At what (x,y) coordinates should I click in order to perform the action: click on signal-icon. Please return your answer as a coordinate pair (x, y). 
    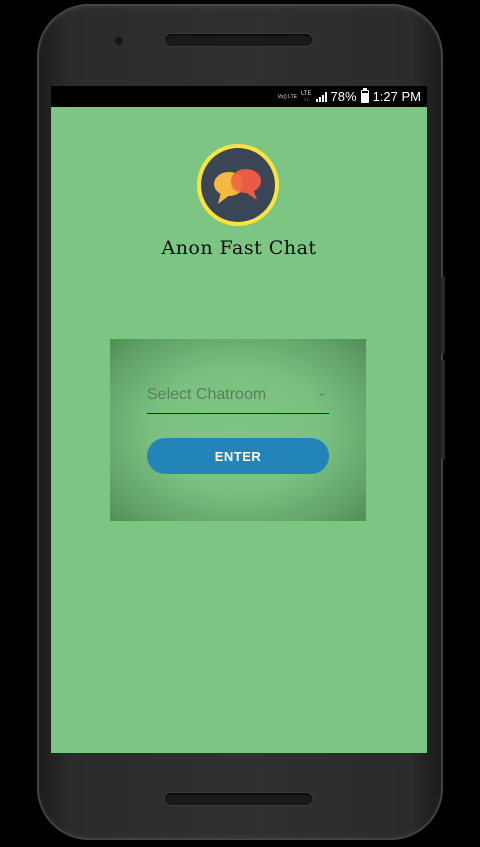
    Looking at the image, I should click on (321, 96).